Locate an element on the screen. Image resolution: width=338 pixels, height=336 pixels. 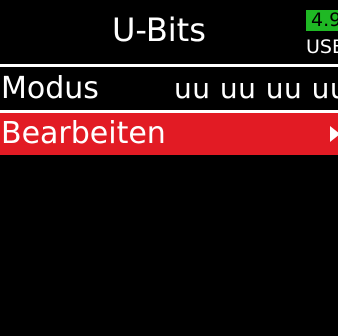
menu-item-label: Bearbeiten is located at coordinates (83, 133).